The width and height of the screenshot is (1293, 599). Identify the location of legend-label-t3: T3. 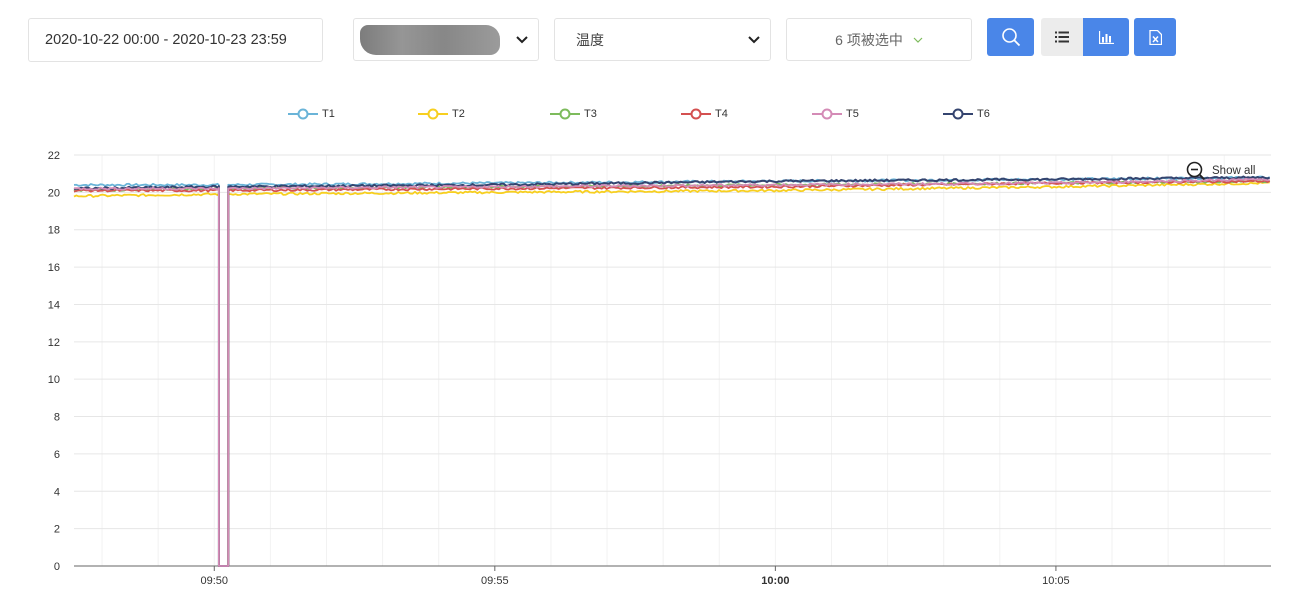
(590, 114).